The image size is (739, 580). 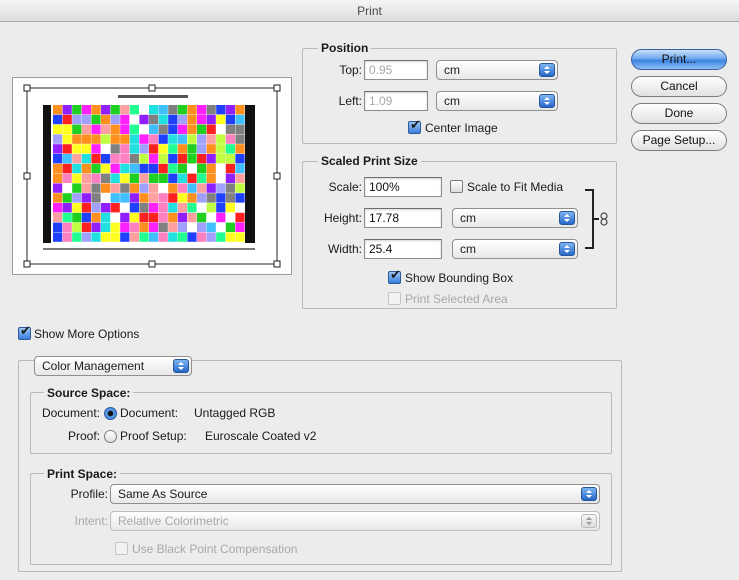 What do you see at coordinates (110, 436) in the screenshot?
I see `proof-radio` at bounding box center [110, 436].